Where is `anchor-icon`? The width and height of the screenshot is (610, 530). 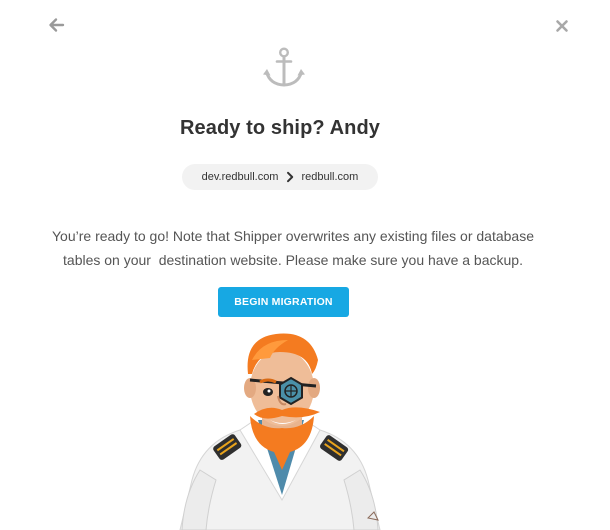
anchor-icon is located at coordinates (284, 68).